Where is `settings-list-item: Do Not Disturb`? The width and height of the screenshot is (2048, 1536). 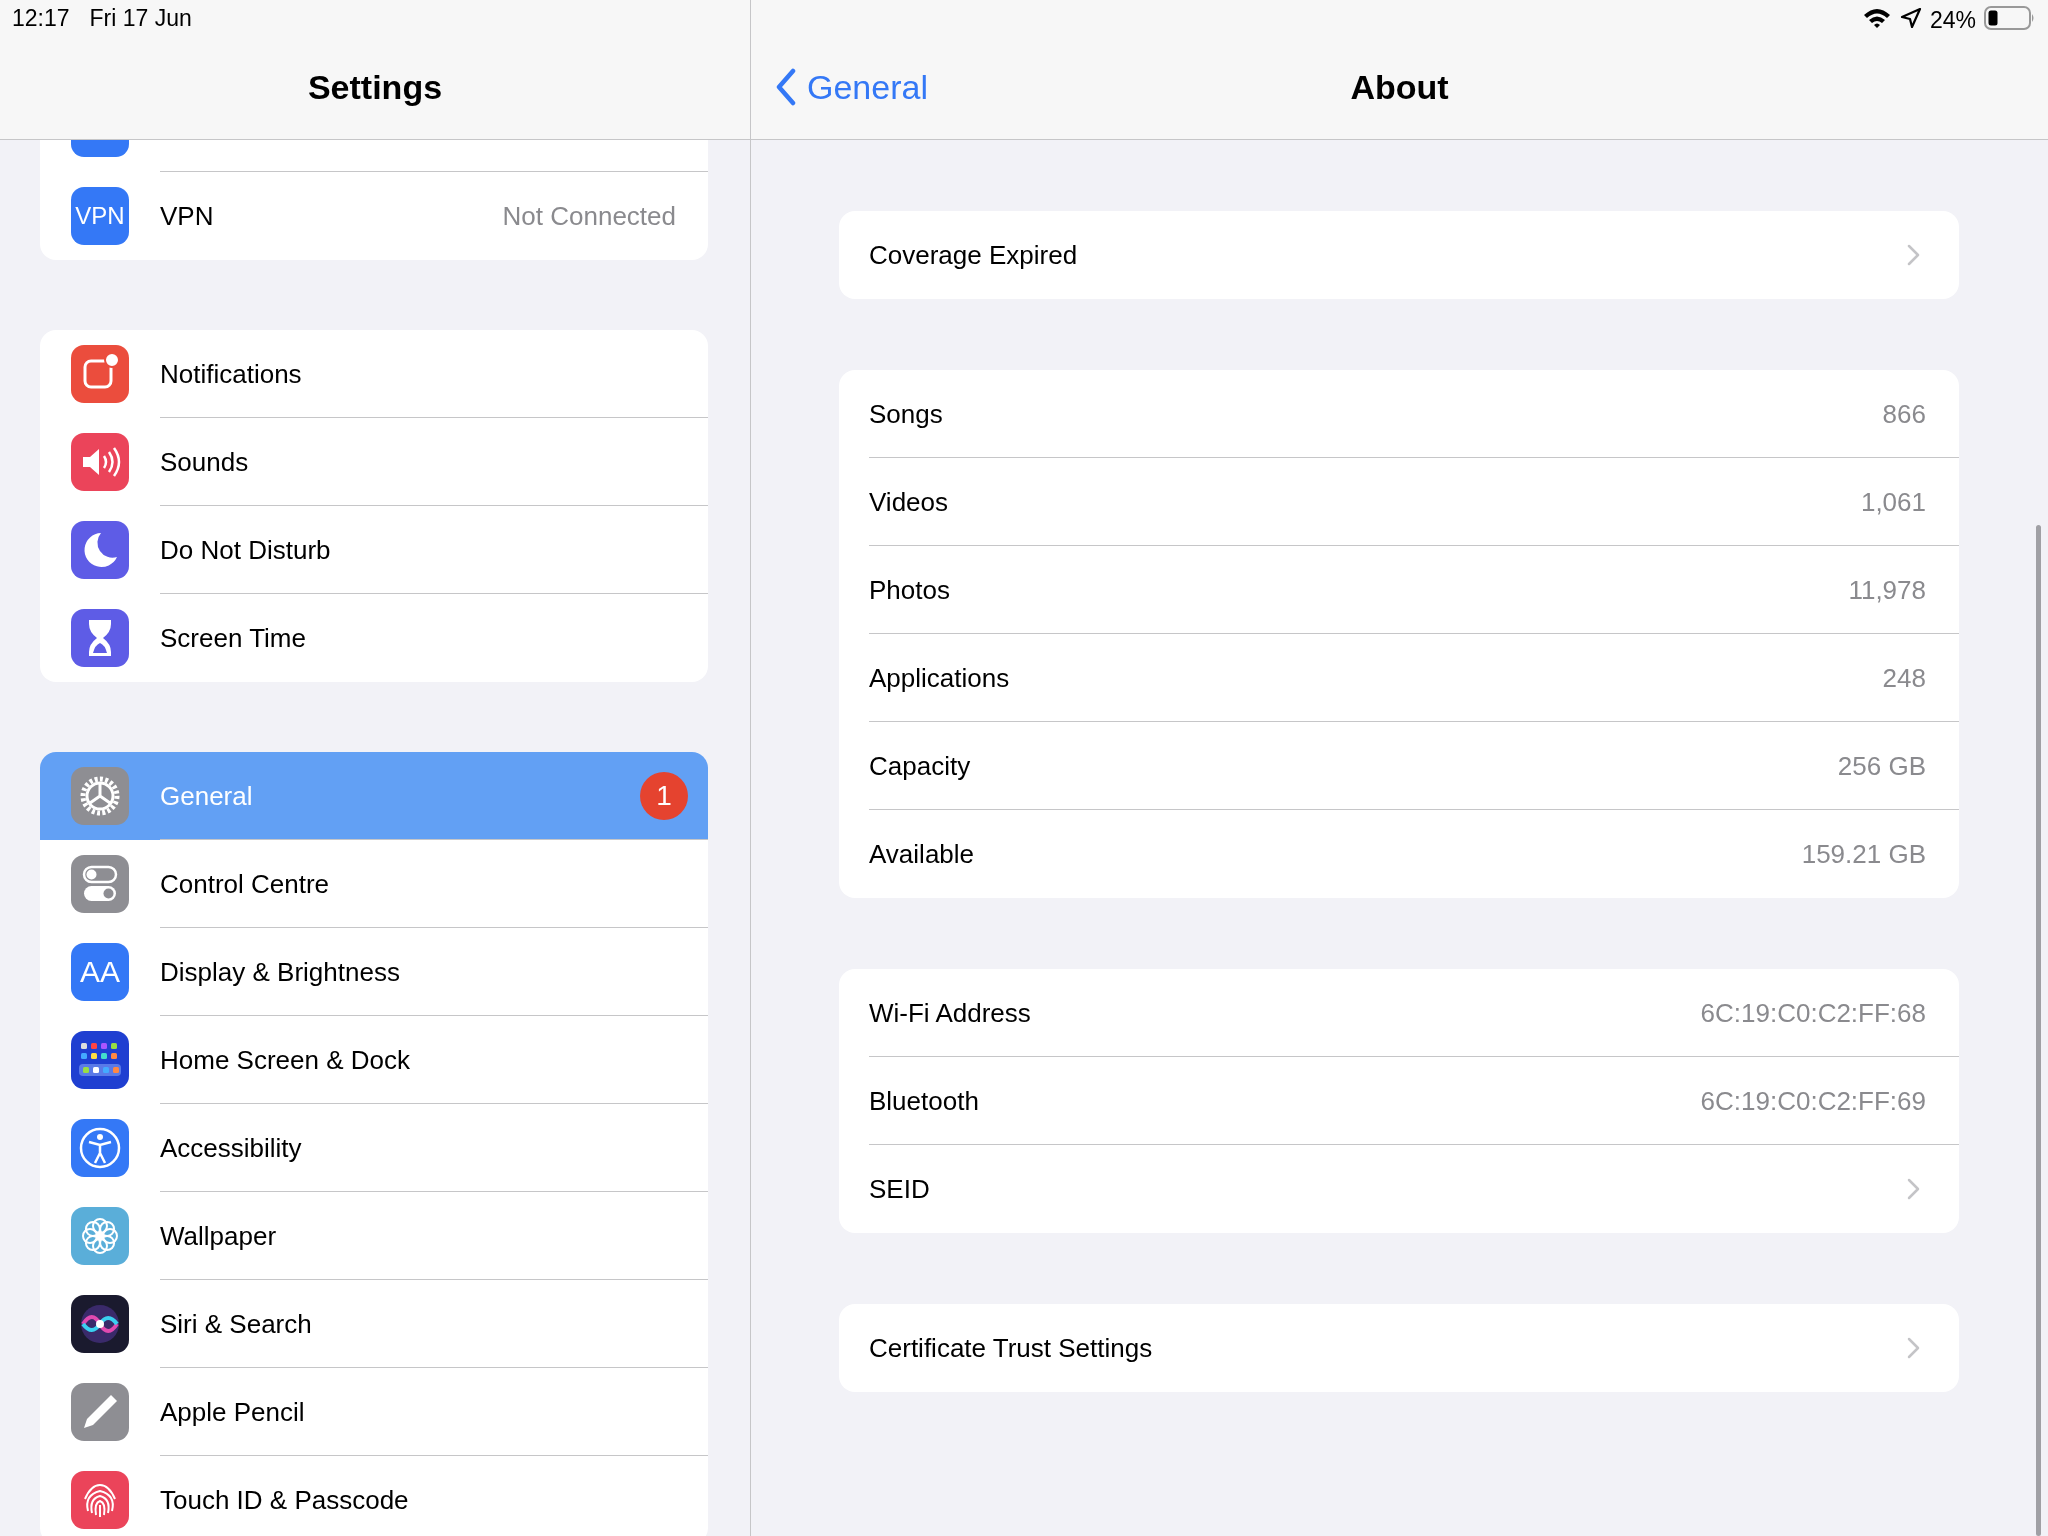
settings-list-item: Do Not Disturb is located at coordinates (374, 550).